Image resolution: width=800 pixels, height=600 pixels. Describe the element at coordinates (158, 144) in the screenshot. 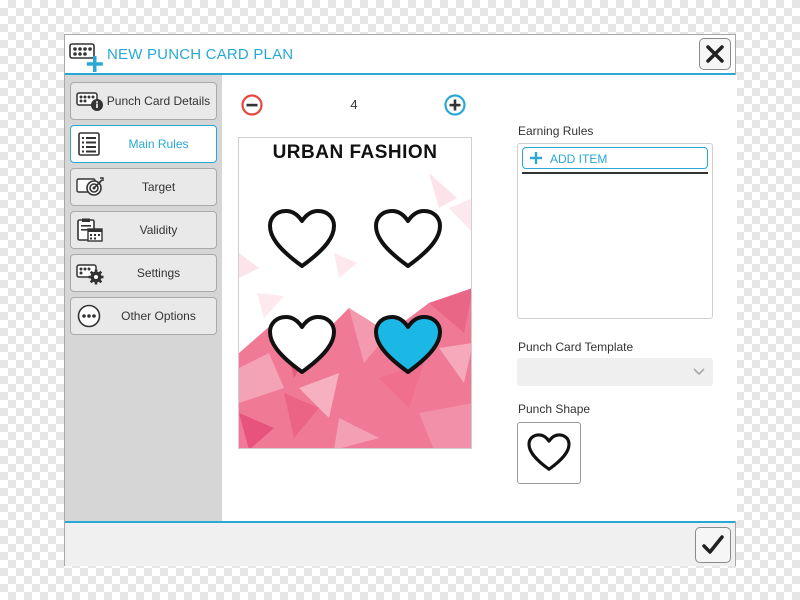

I see `sidebar-item-label: Main Rules` at that location.